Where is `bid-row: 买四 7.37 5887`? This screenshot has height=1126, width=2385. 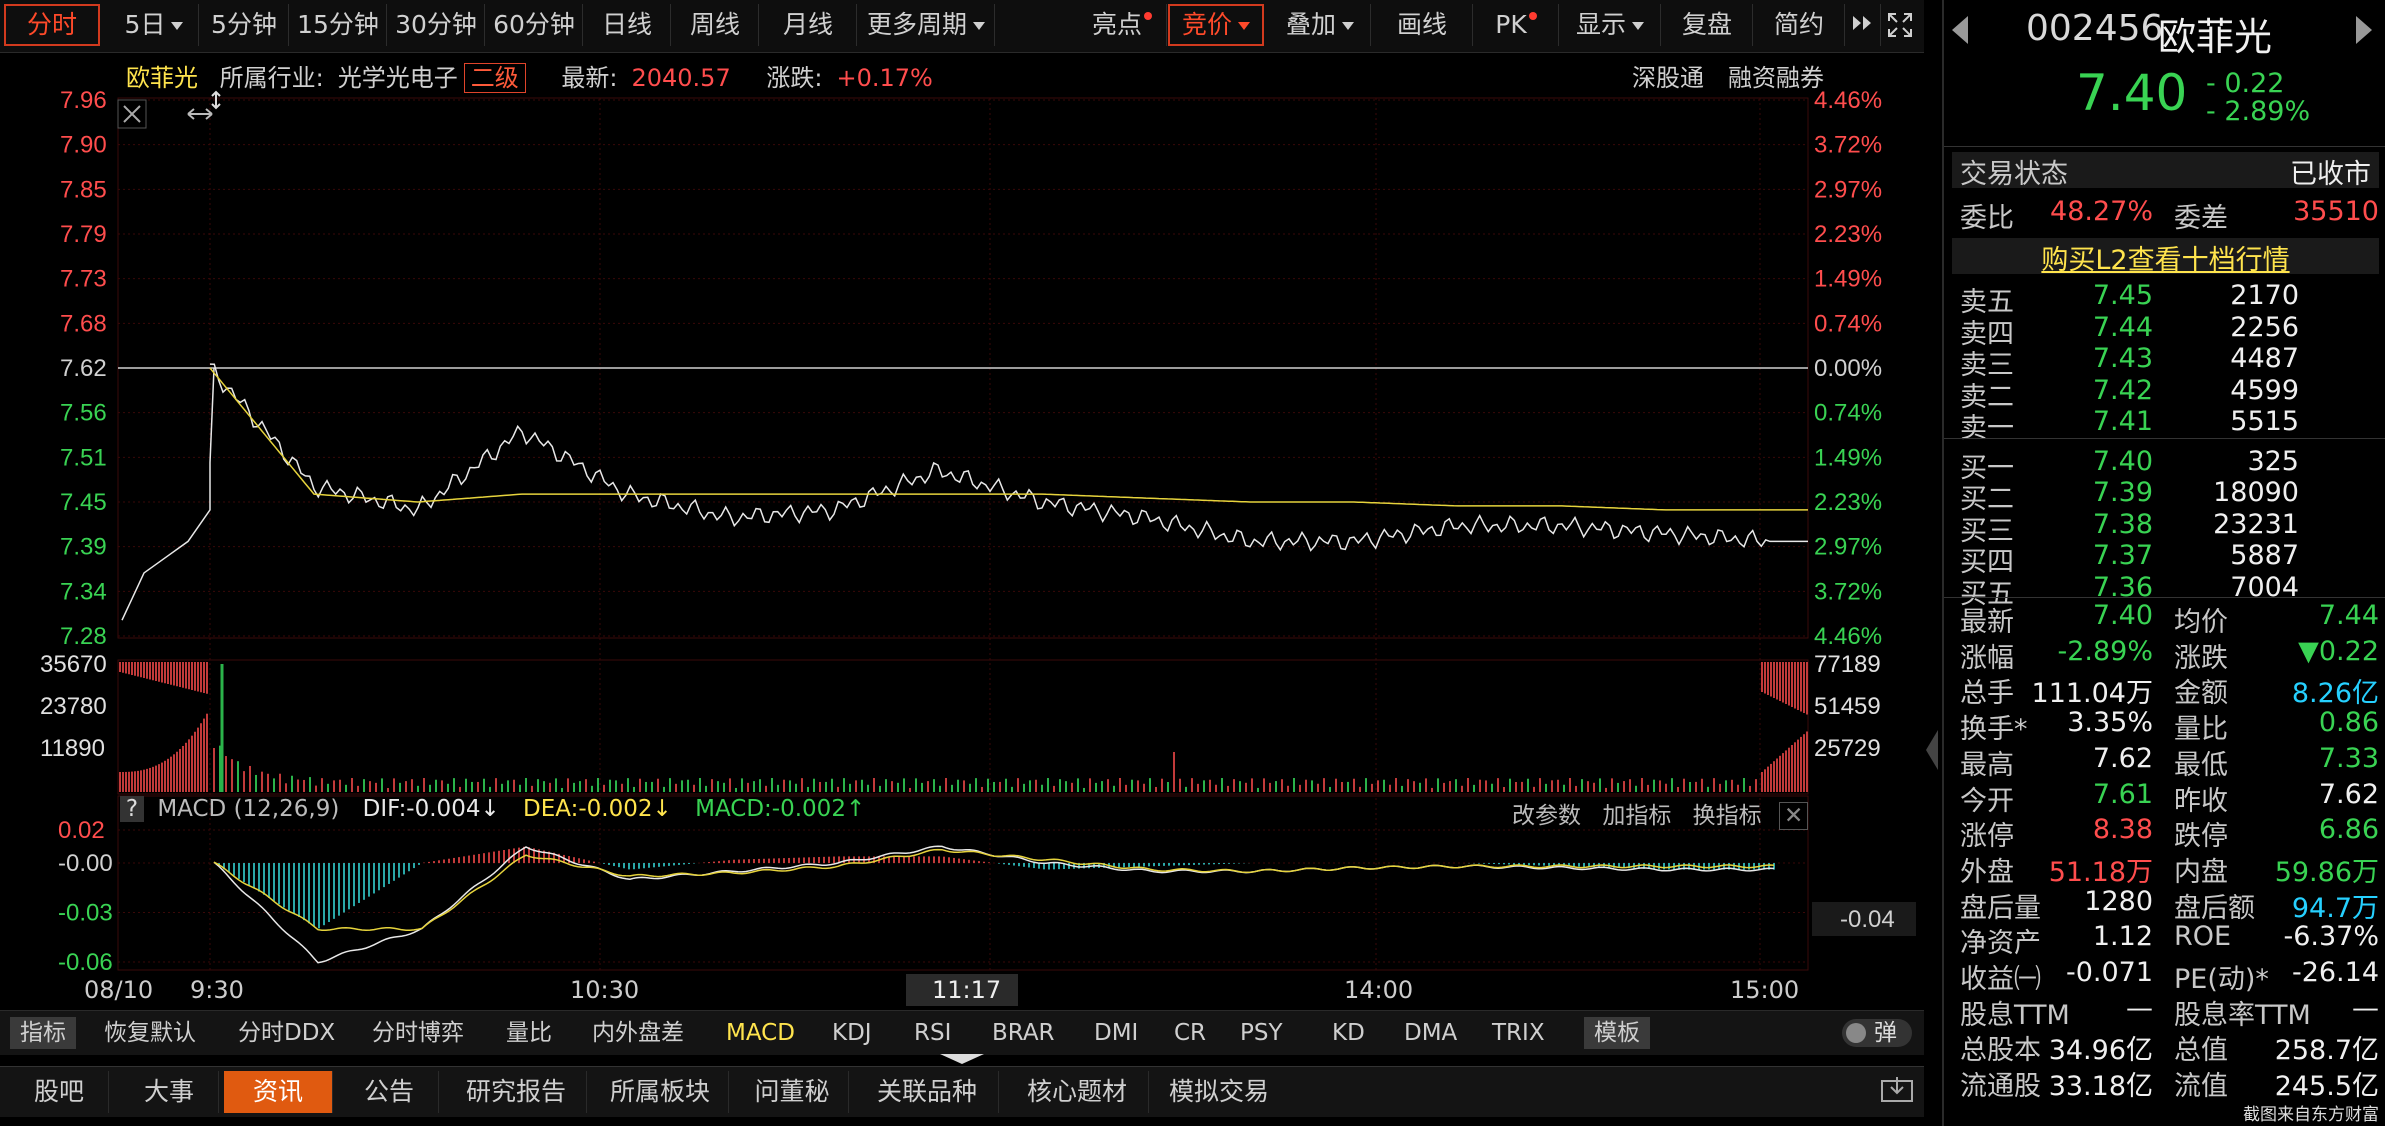 bid-row: 买四 7.37 5887 is located at coordinates (2165, 559).